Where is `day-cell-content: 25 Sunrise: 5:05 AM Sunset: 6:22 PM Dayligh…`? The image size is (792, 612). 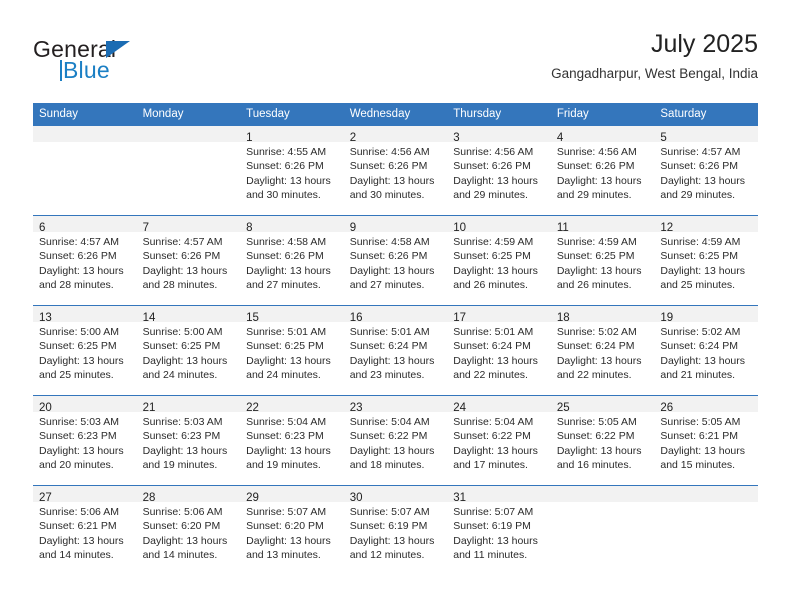
day-cell-content: 25 Sunrise: 5:05 AM Sunset: 6:22 PM Dayligh… is located at coordinates (602, 440).